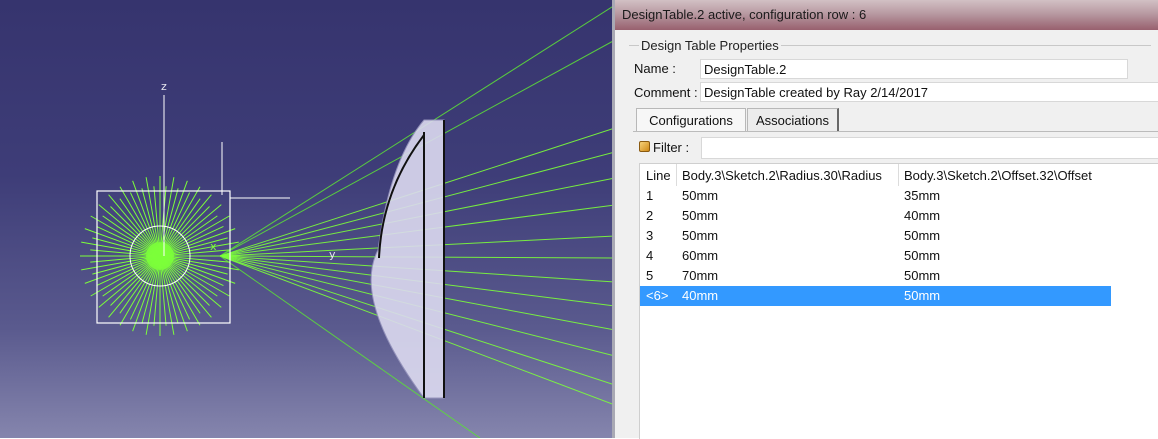  What do you see at coordinates (875, 276) in the screenshot?
I see `table-row: 5 70mm 50mm` at bounding box center [875, 276].